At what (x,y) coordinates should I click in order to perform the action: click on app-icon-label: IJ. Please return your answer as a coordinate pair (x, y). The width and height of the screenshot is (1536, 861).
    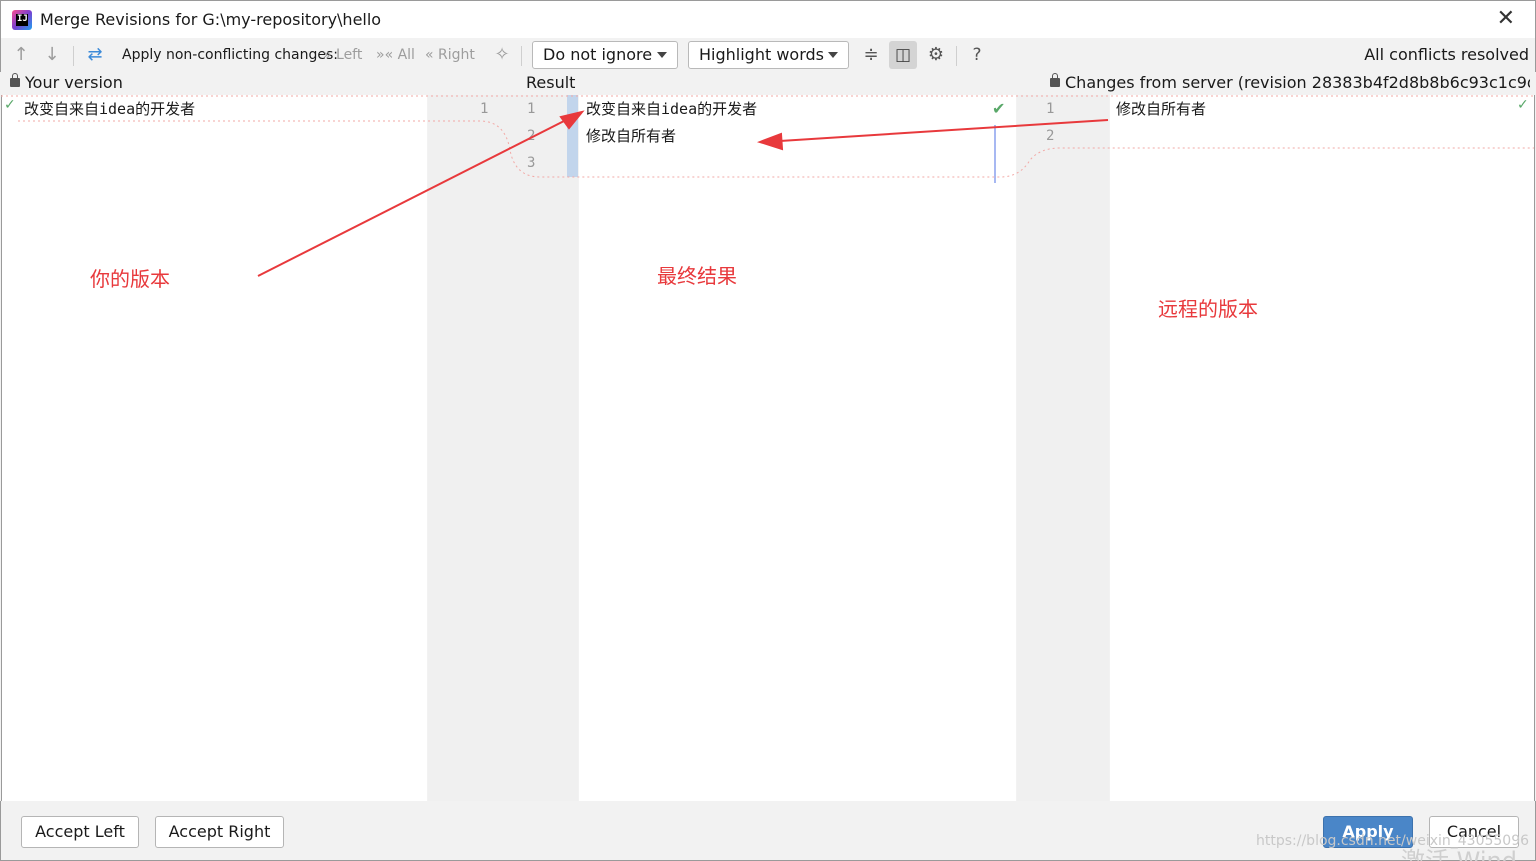
    Looking at the image, I should click on (22, 19).